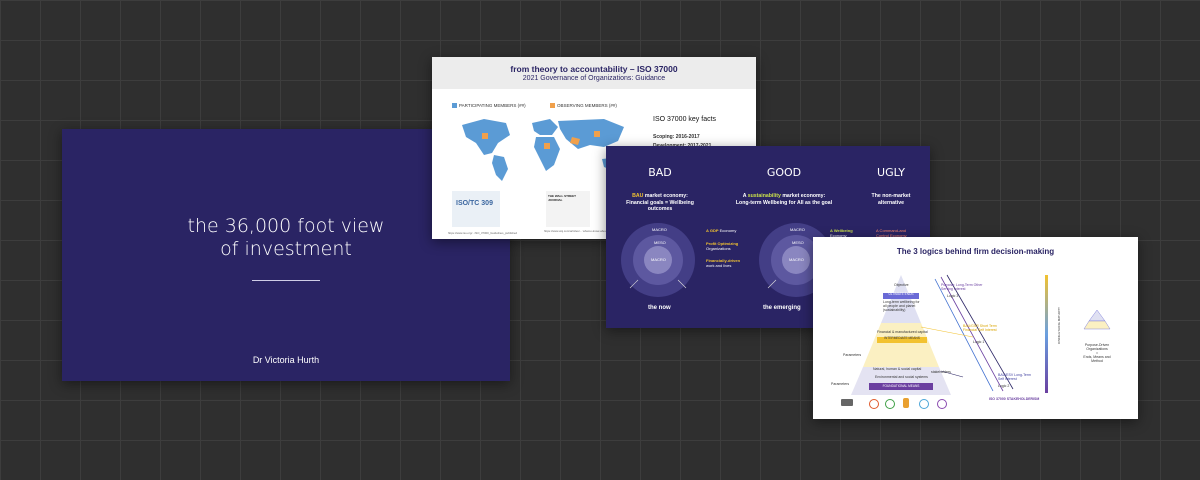 This screenshot has width=1200, height=480. I want to click on label-financial-work: Financially-driven work and lives, so click(723, 263).